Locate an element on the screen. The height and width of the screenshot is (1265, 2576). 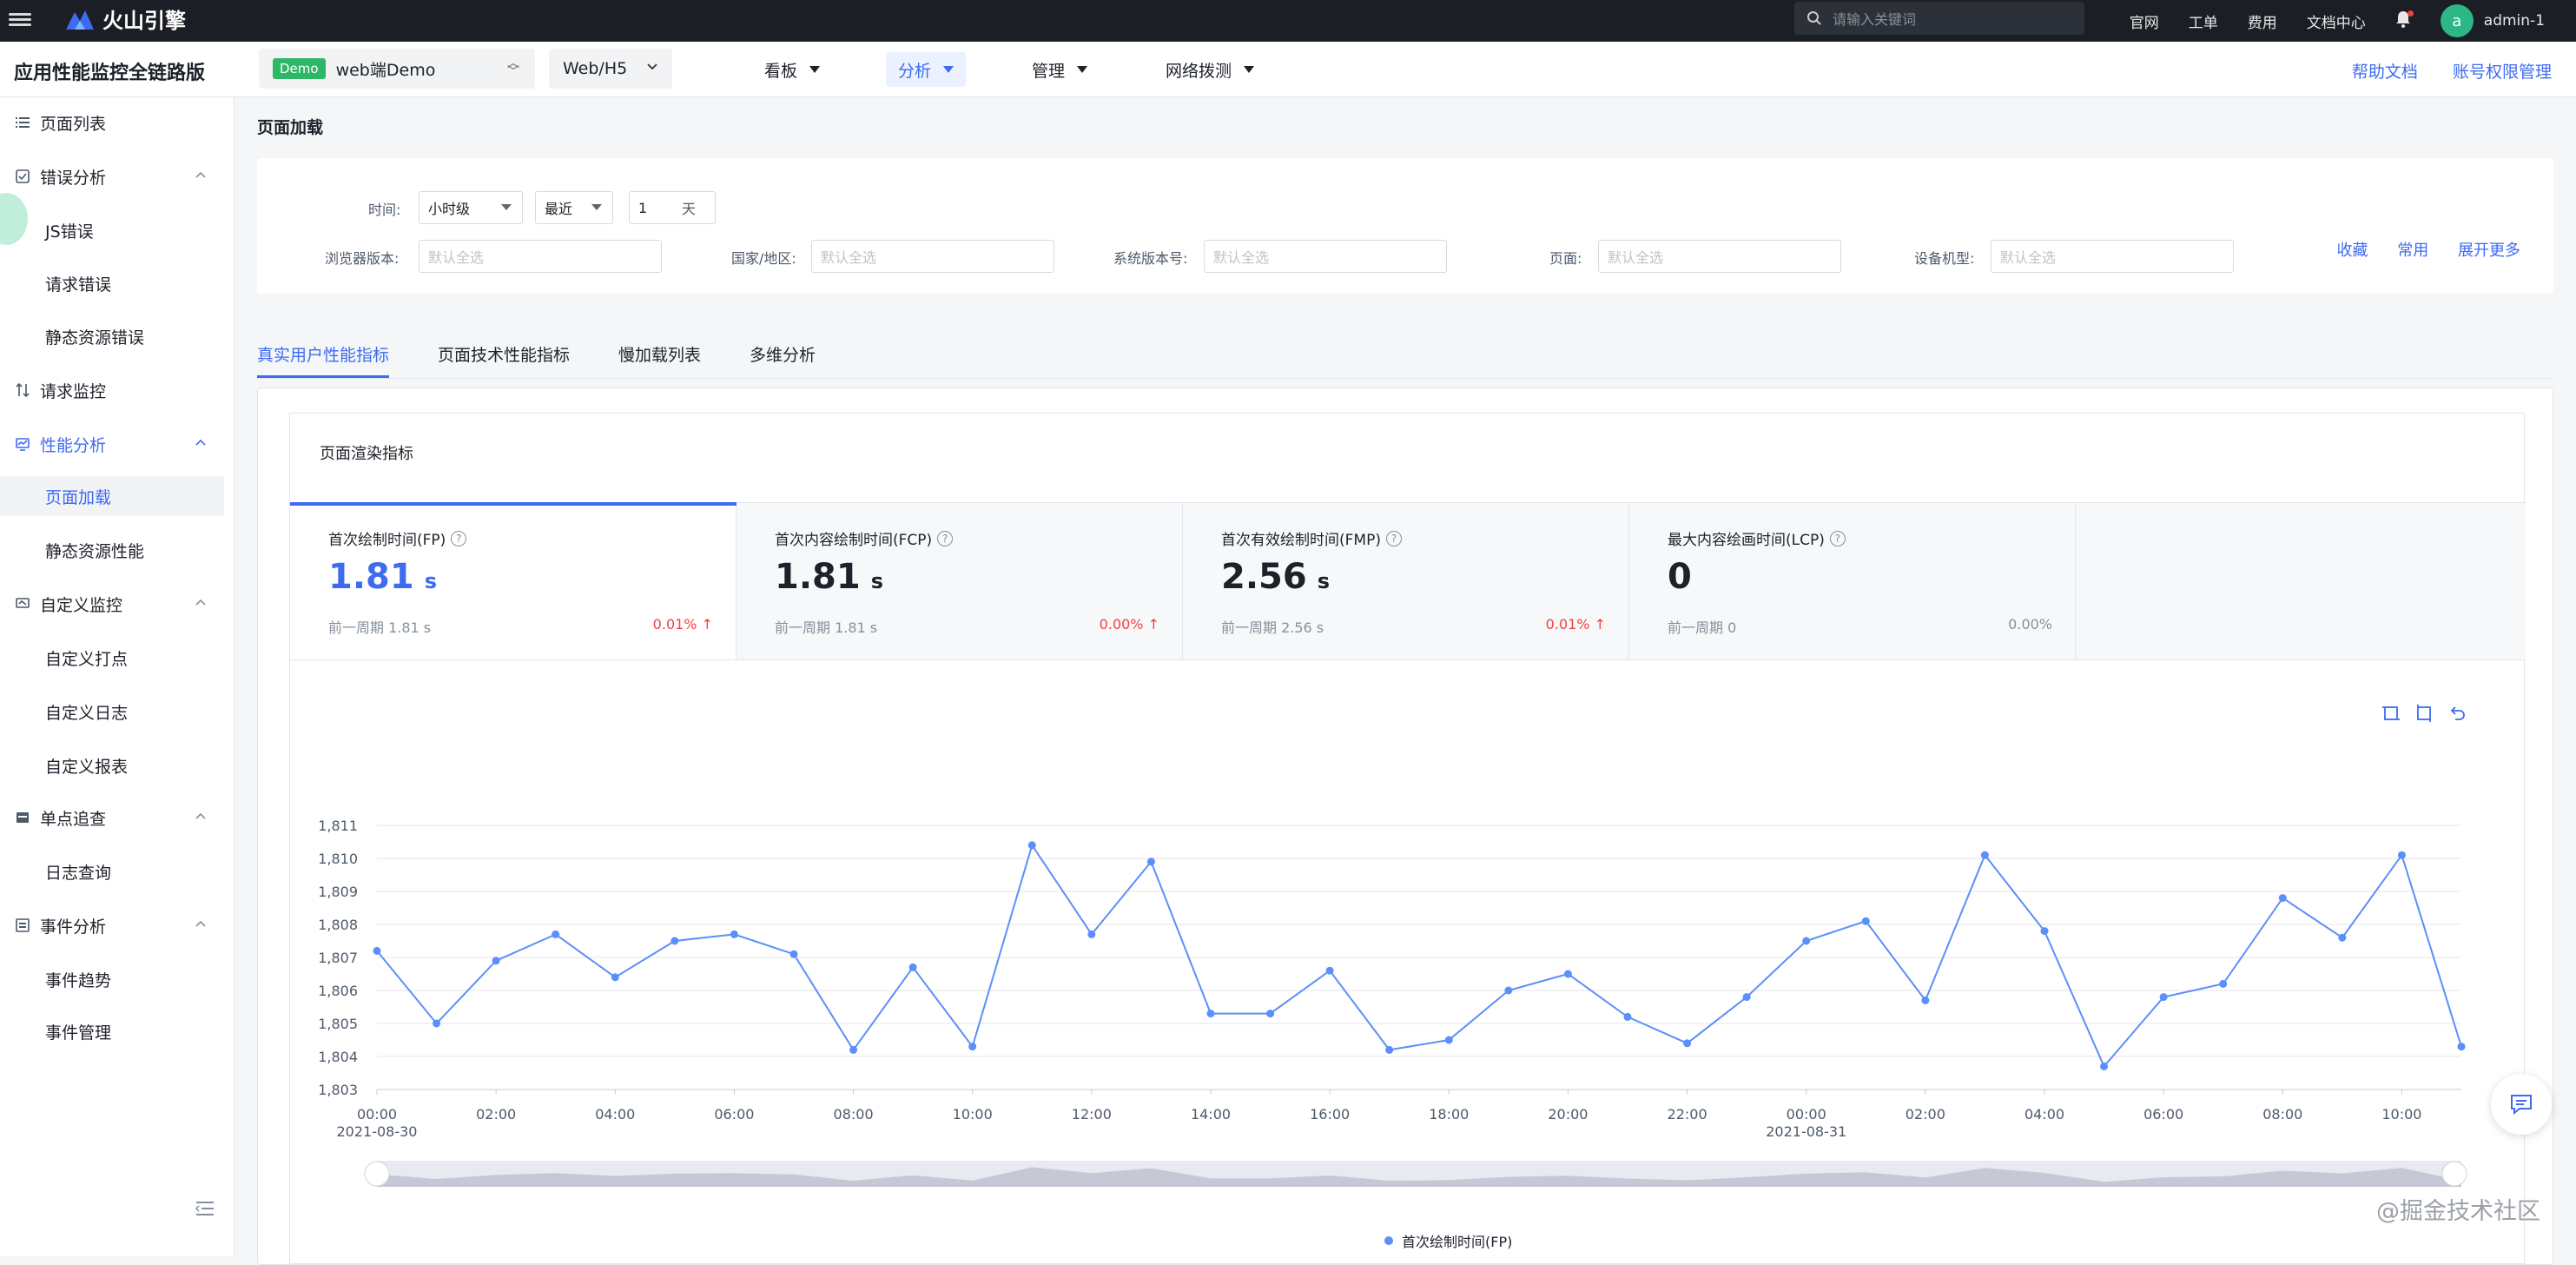
link-official: 官网 is located at coordinates (2144, 21).